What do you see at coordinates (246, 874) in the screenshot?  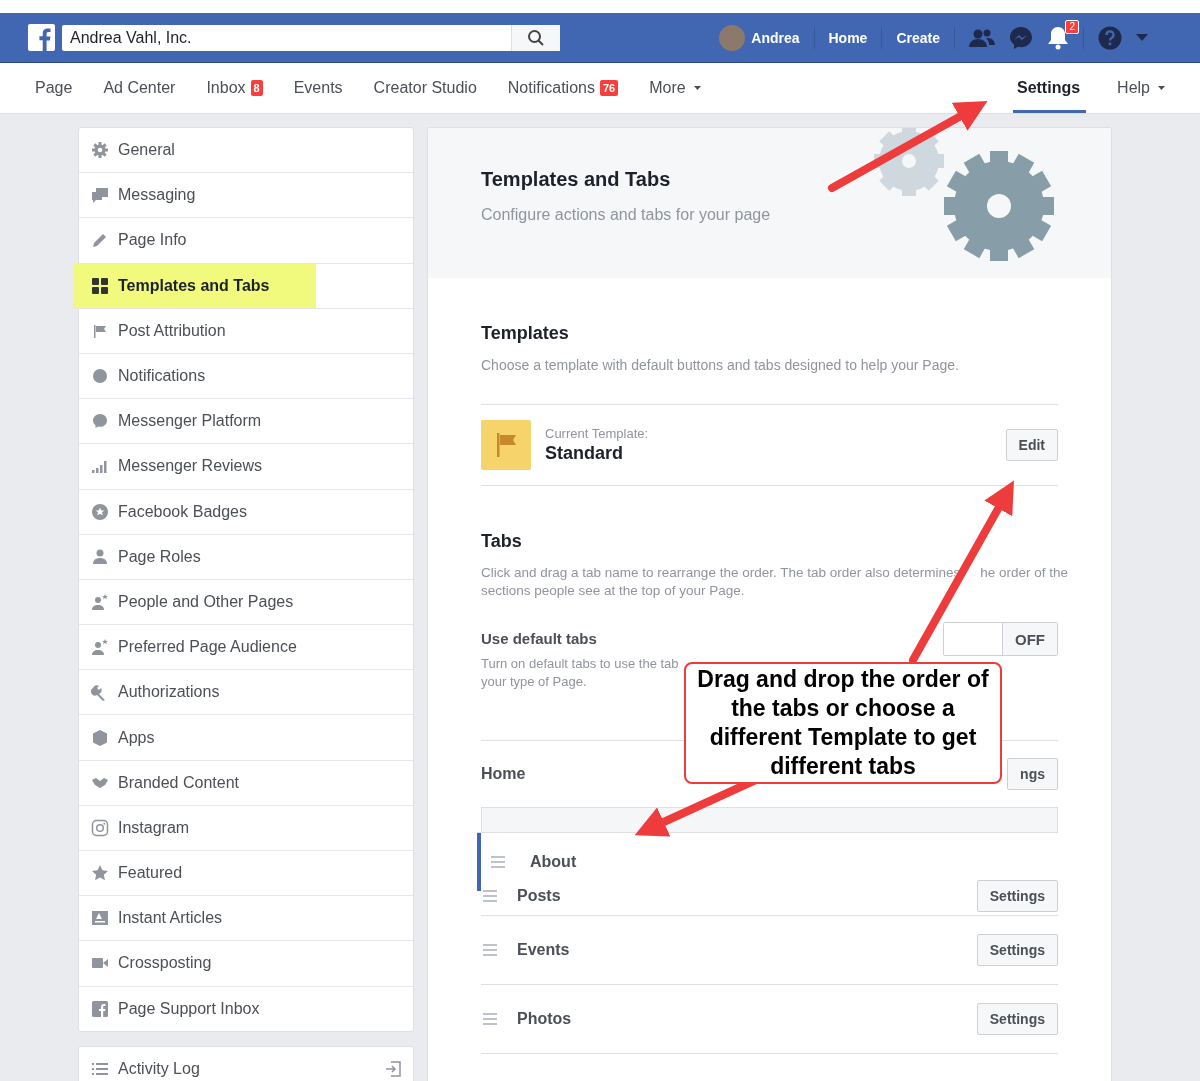 I see `sidebar-item: Featured` at bounding box center [246, 874].